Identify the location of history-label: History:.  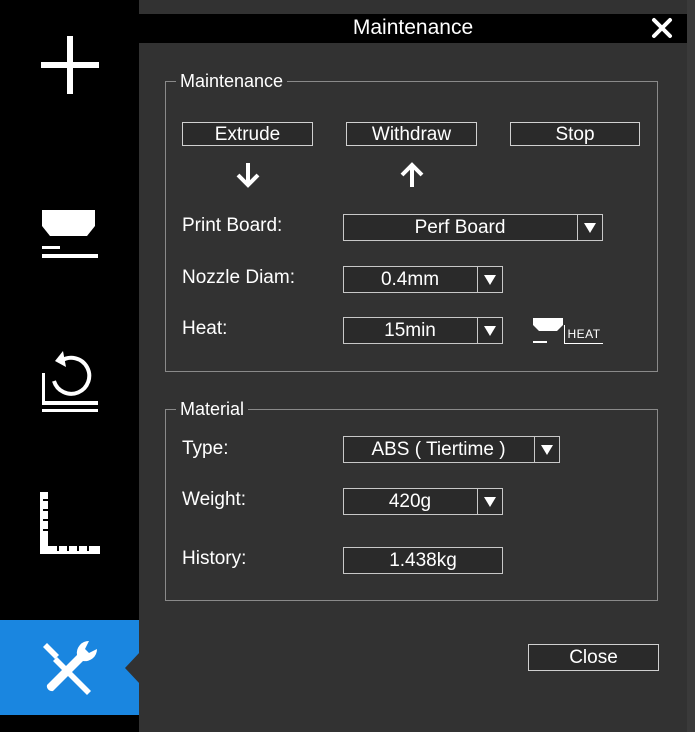
(214, 558).